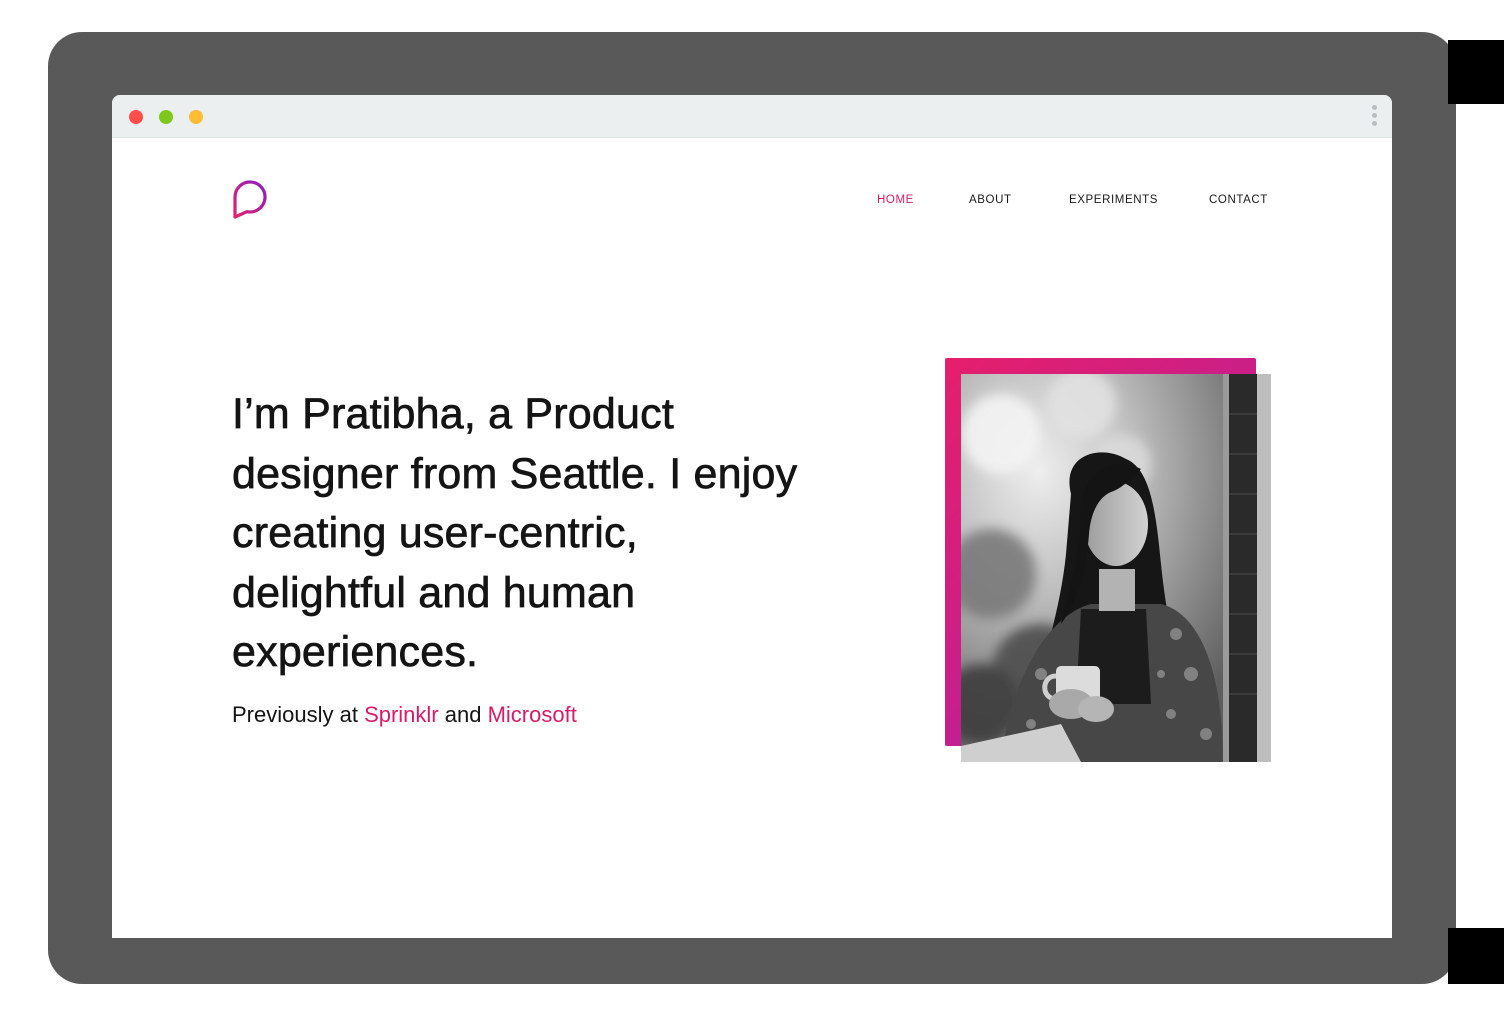 Image resolution: width=1504 pixels, height=1018 pixels. I want to click on previously-connector: and, so click(463, 714).